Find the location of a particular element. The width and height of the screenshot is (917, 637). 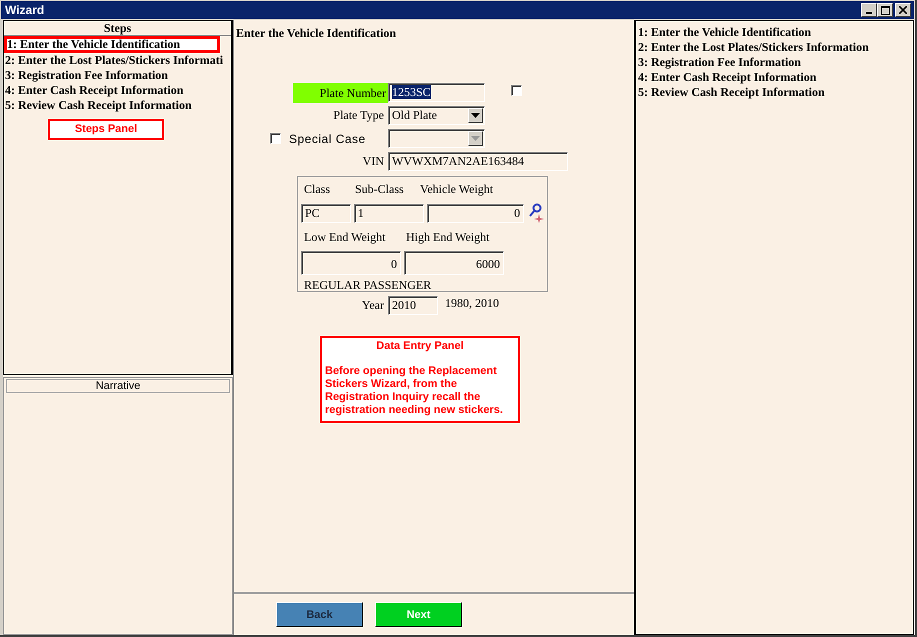

step-item: 4: Enter Cash Receipt Information is located at coordinates (117, 90).